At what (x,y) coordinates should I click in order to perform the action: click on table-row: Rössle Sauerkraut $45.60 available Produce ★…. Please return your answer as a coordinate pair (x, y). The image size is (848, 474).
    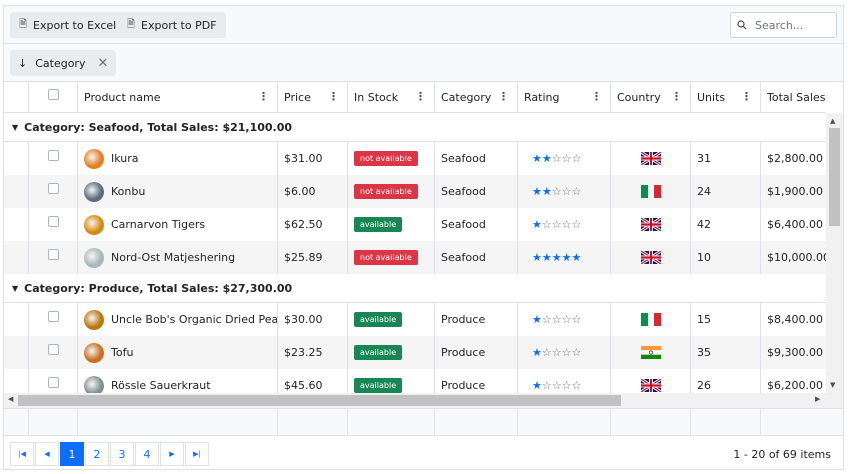
    Looking at the image, I should click on (415, 381).